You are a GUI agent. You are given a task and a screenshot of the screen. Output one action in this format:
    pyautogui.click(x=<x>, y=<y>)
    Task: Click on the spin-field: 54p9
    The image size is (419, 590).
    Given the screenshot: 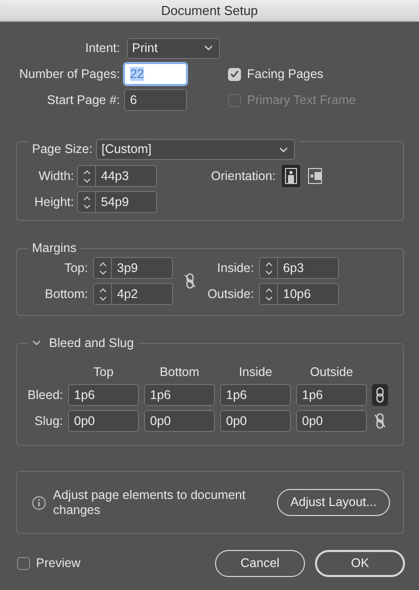 What is the action you would take?
    pyautogui.click(x=117, y=202)
    